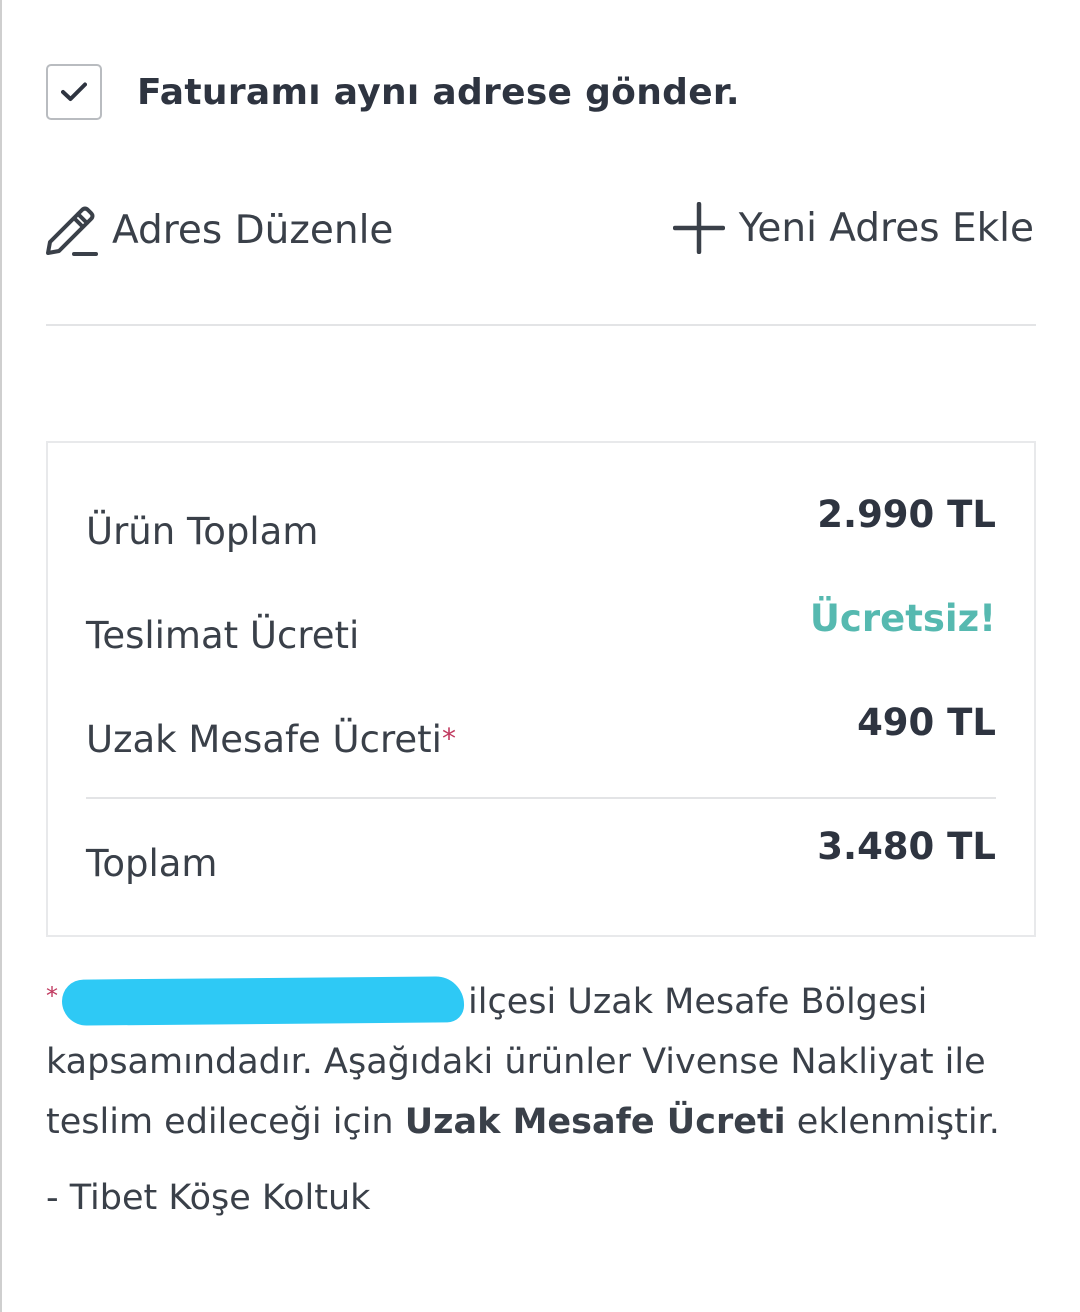 This screenshot has width=1080, height=1312. I want to click on product-total-value: 2.990 TL, so click(906, 514).